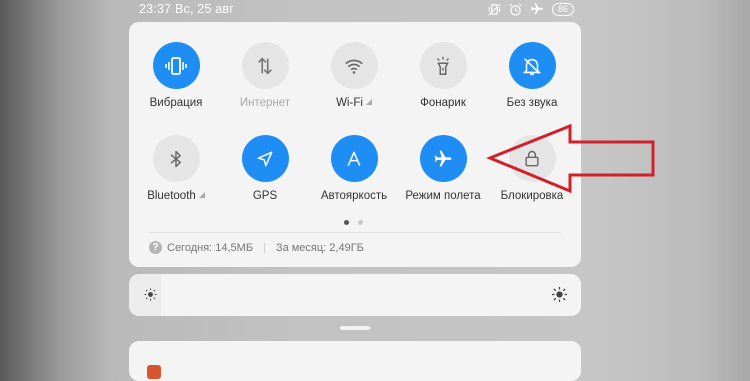  I want to click on toggle-wifi: Wi-Fi, so click(354, 75).